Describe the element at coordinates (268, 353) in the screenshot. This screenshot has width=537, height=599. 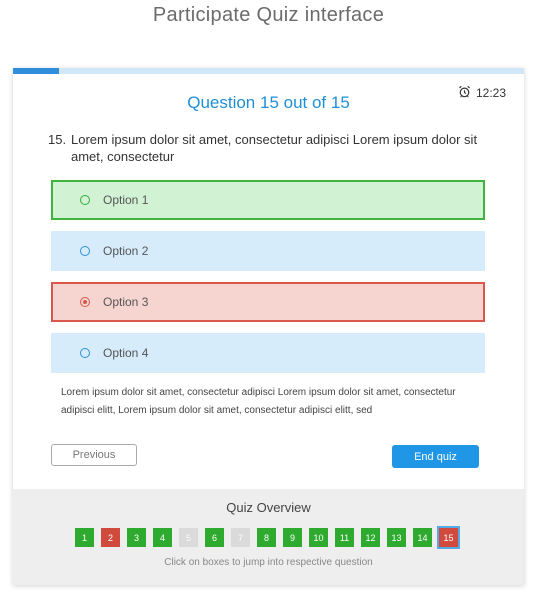
I see `option-4: Option 4` at that location.